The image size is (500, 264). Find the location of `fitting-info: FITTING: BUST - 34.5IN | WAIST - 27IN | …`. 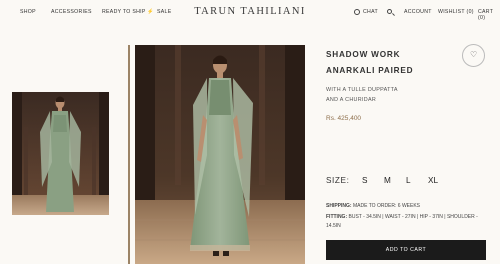

fitting-info: FITTING: BUST - 34.5IN | WAIST - 27IN | … is located at coordinates (406, 222).